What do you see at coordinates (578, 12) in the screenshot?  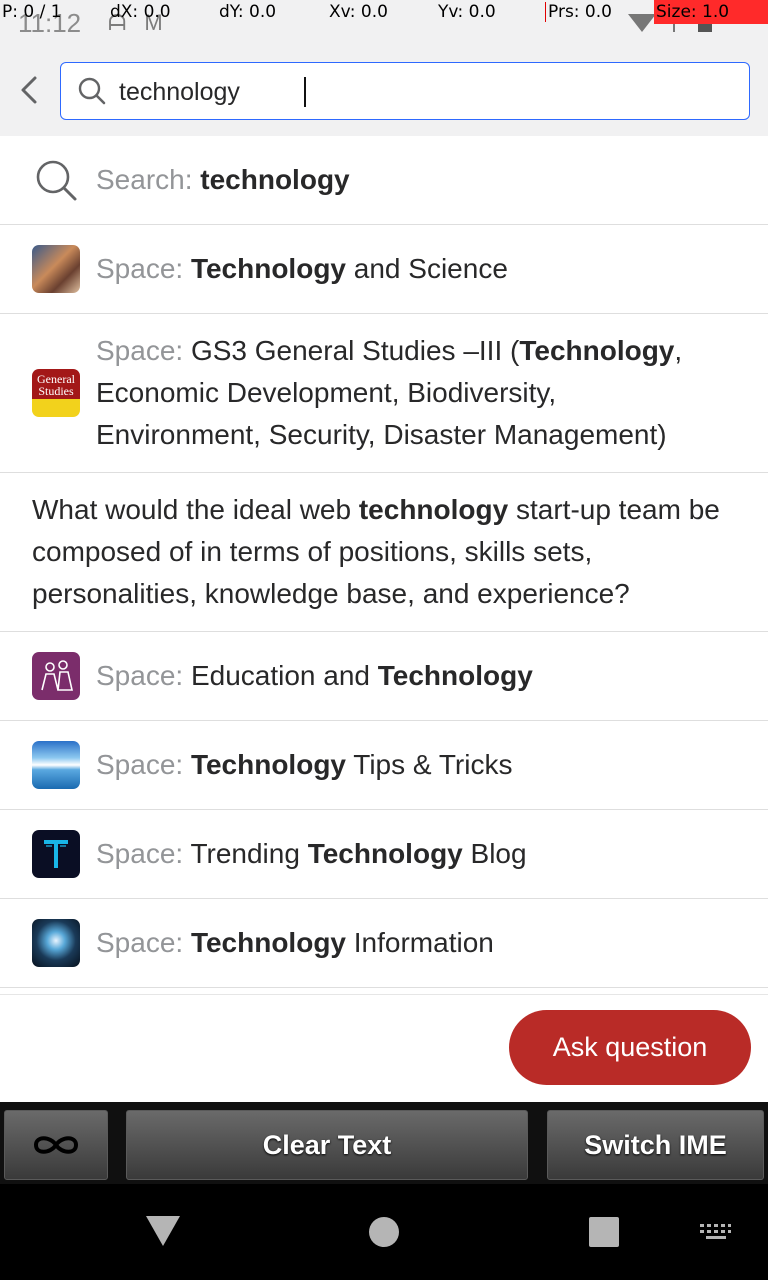 I see `overlay-prs: Prs: 0.0` at bounding box center [578, 12].